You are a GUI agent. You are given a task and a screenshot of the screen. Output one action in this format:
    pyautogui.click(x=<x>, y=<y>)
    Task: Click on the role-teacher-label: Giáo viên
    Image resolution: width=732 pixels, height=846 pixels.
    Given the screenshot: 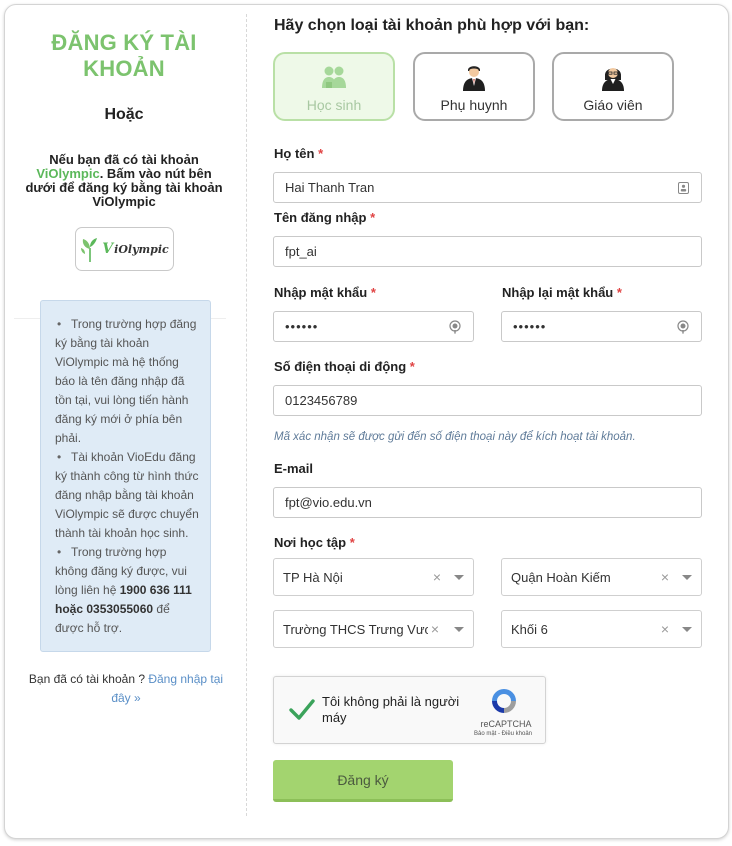 What is the action you would take?
    pyautogui.click(x=613, y=105)
    